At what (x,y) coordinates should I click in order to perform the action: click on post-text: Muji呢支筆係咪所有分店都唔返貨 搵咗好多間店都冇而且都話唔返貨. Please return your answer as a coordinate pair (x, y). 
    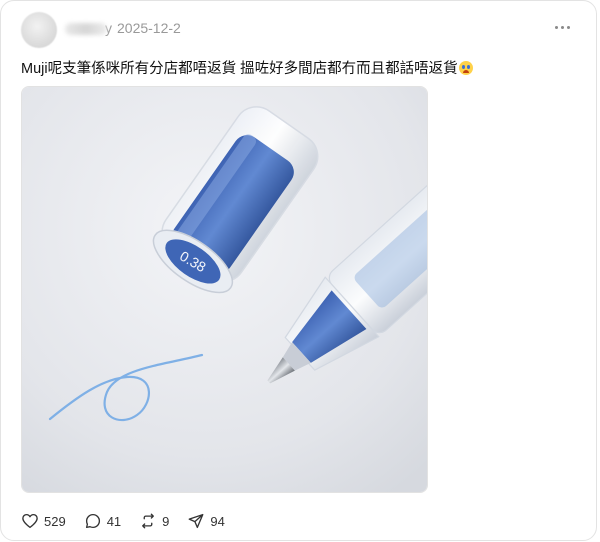
    Looking at the image, I should click on (239, 69).